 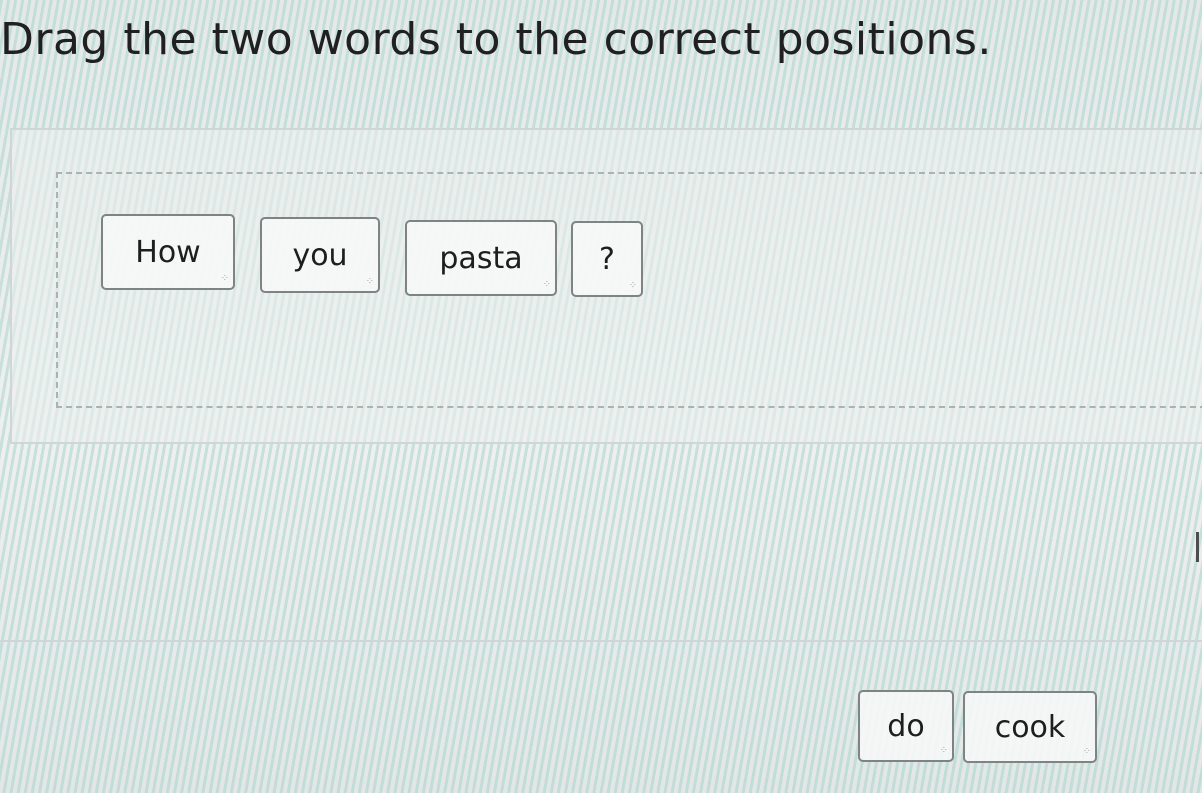 I want to click on sentence-tile-how: How ⁘, so click(x=168, y=252).